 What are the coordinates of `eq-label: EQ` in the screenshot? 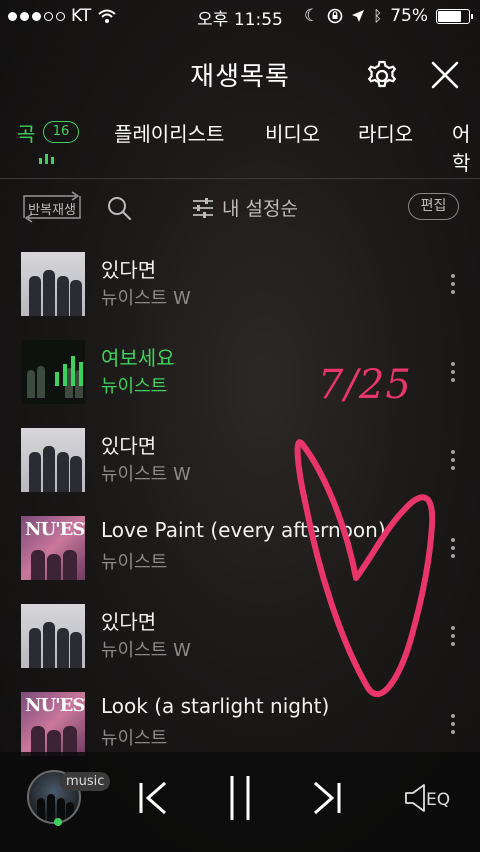 It's located at (438, 800).